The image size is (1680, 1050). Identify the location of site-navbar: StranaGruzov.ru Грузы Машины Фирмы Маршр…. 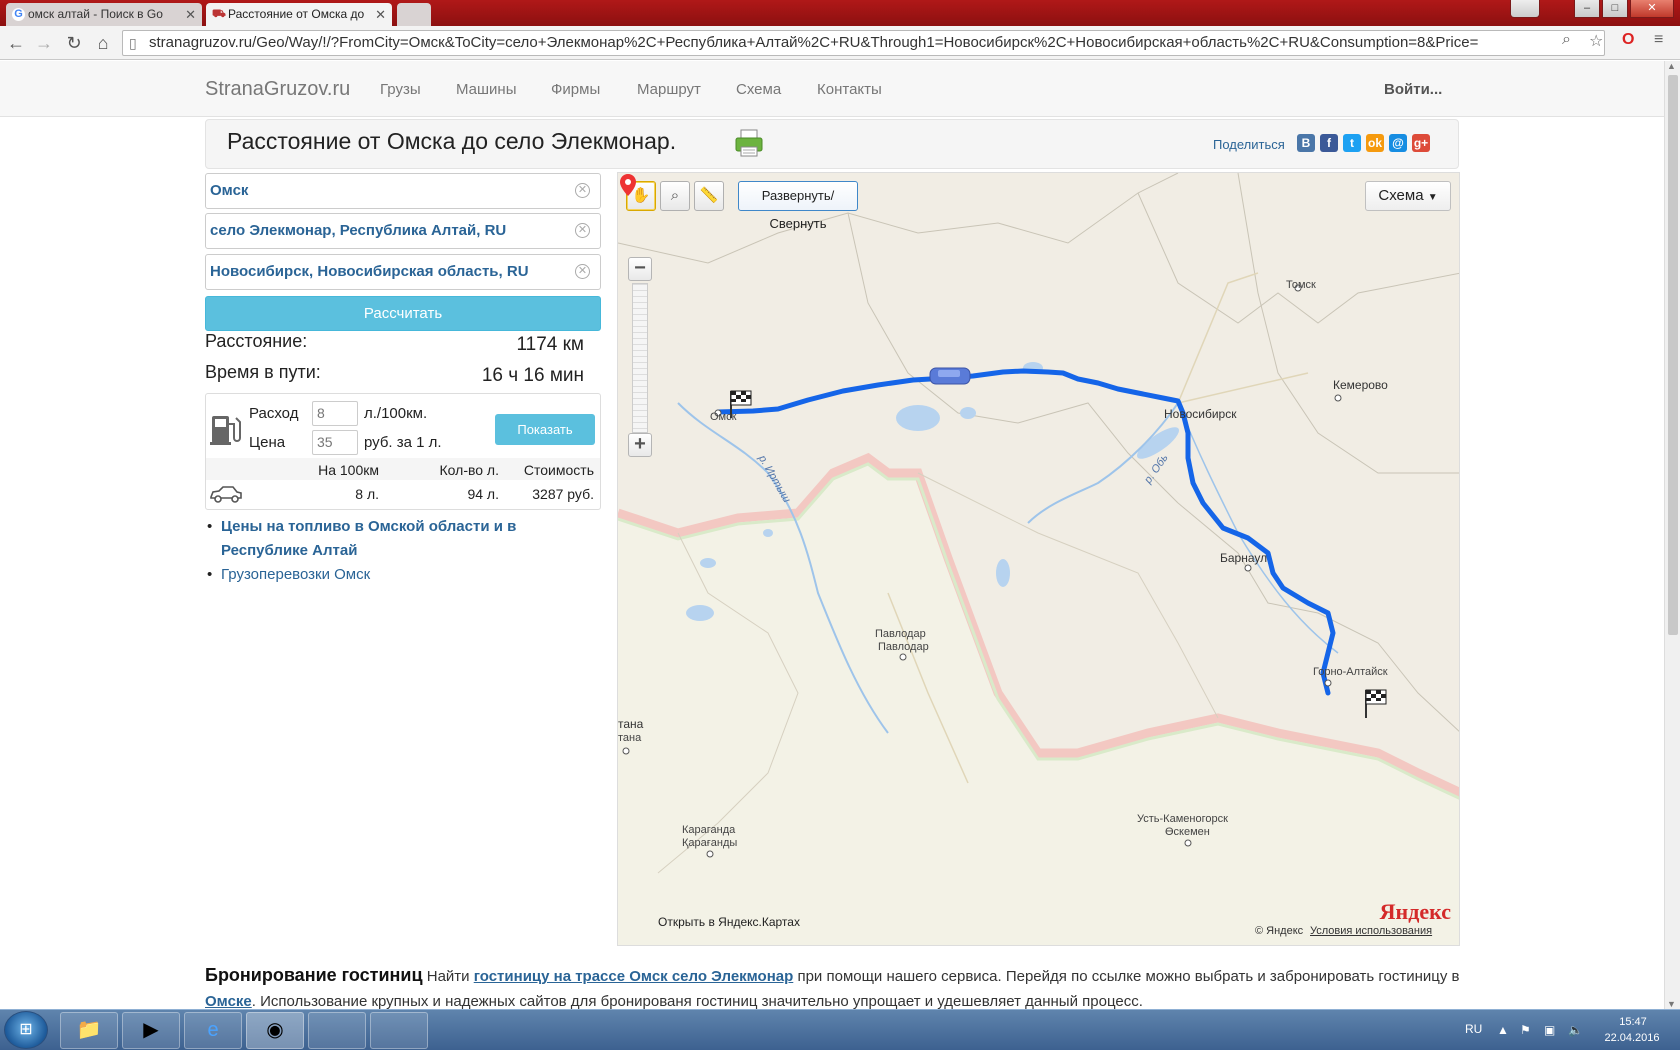
(832, 89).